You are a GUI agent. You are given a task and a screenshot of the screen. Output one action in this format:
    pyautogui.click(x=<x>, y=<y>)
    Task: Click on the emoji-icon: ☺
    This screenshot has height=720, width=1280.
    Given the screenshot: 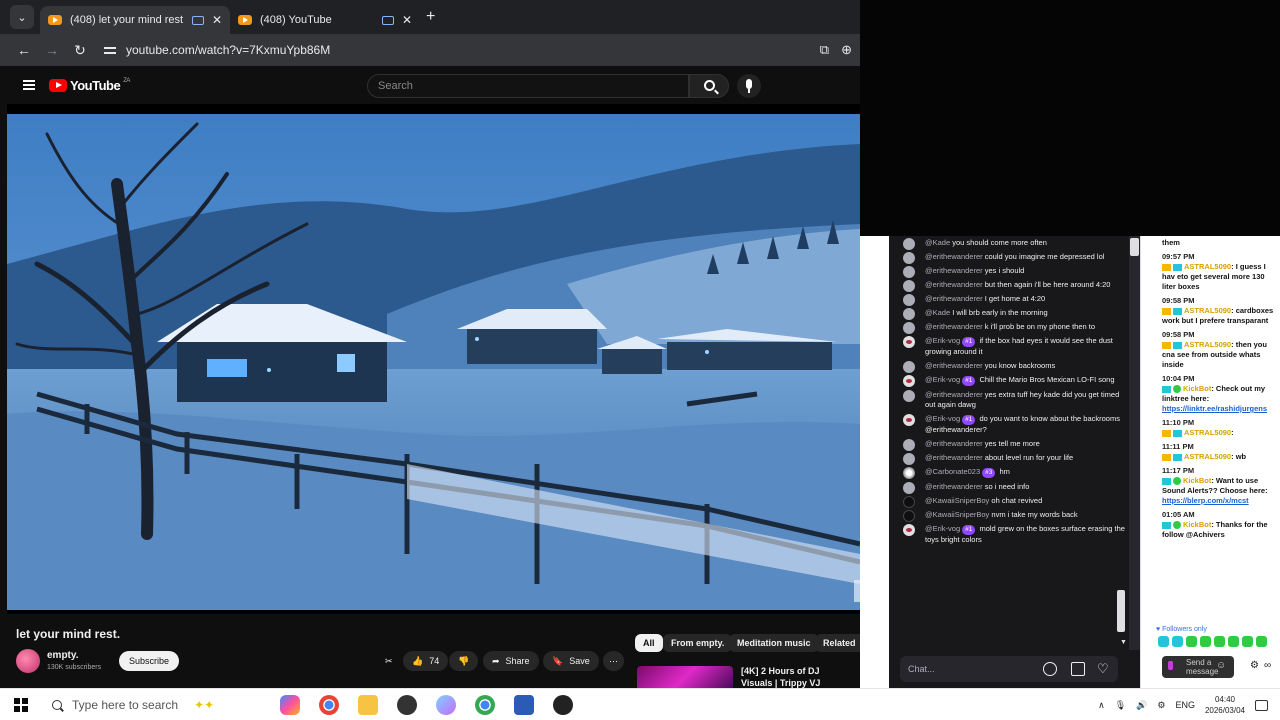 What is the action you would take?
    pyautogui.click(x=1221, y=665)
    